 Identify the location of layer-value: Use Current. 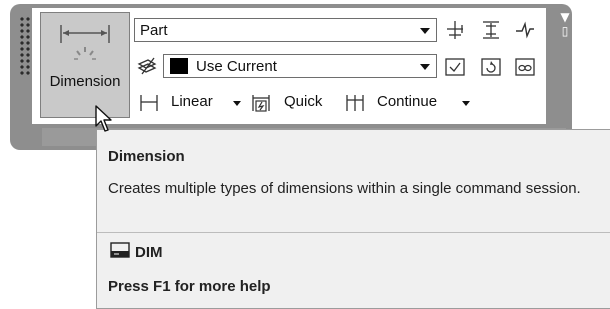
(236, 66).